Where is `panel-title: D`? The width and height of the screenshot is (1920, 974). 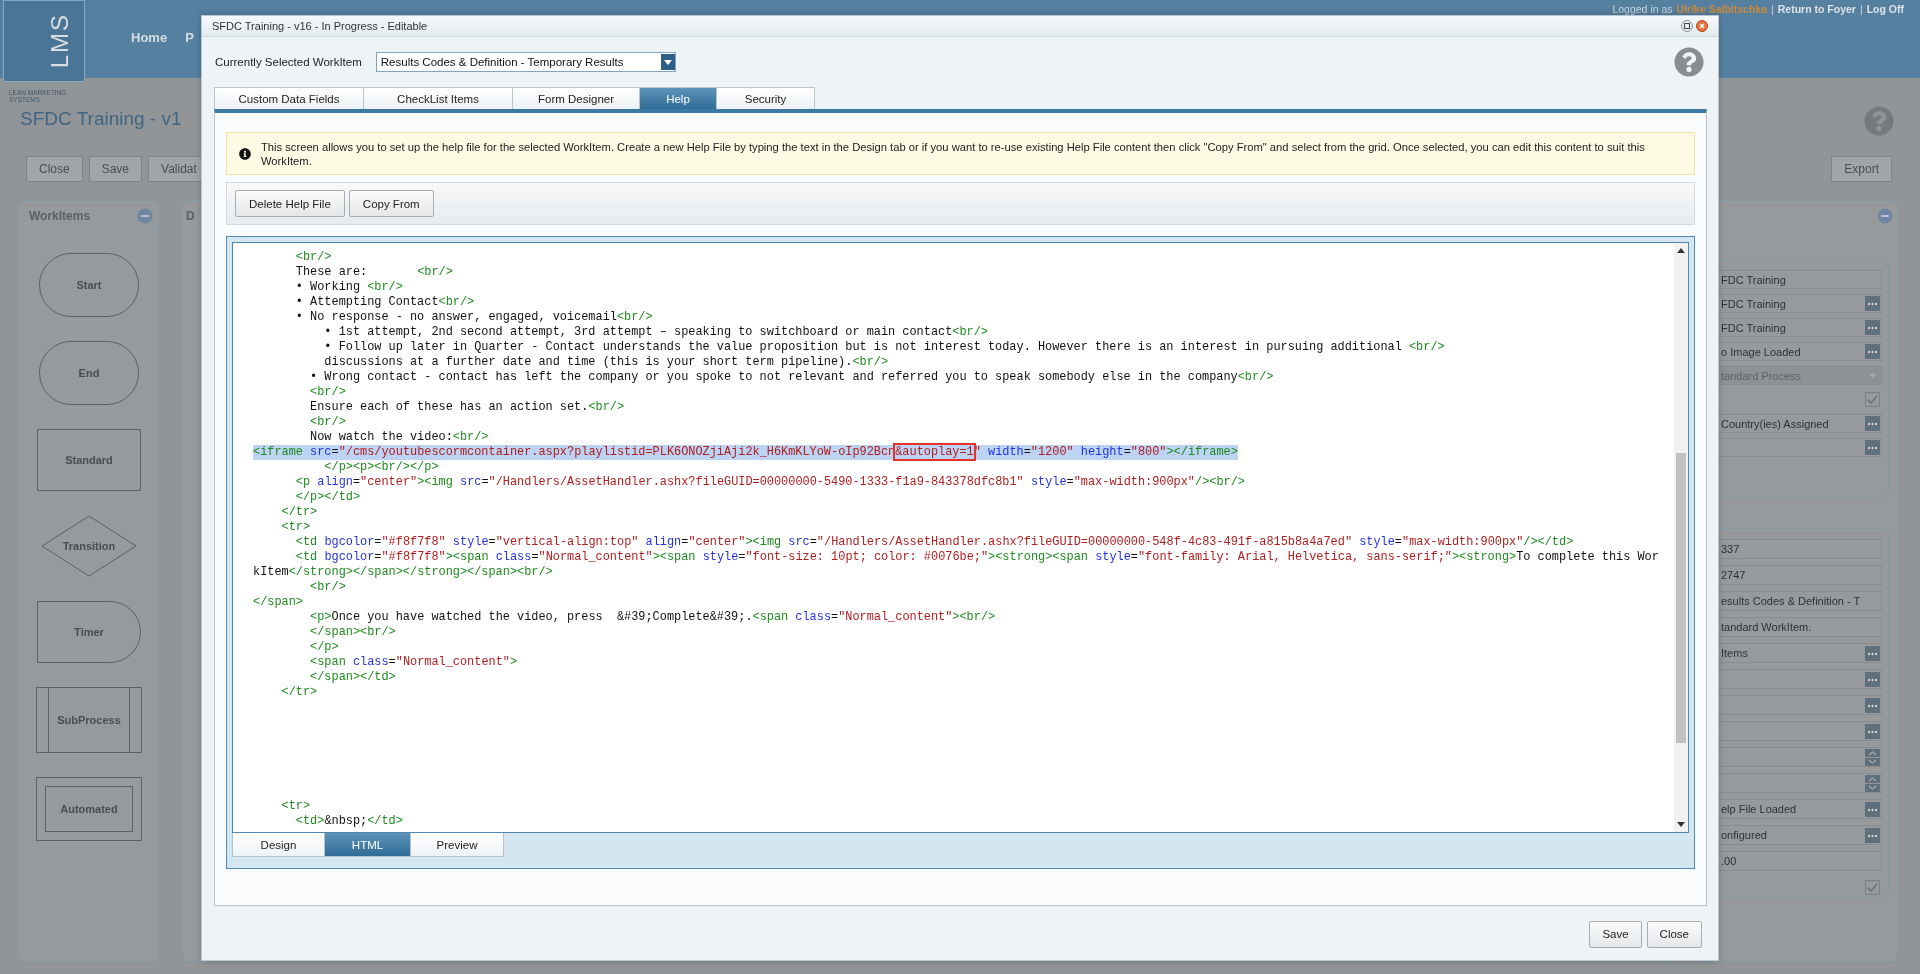
panel-title: D is located at coordinates (190, 216).